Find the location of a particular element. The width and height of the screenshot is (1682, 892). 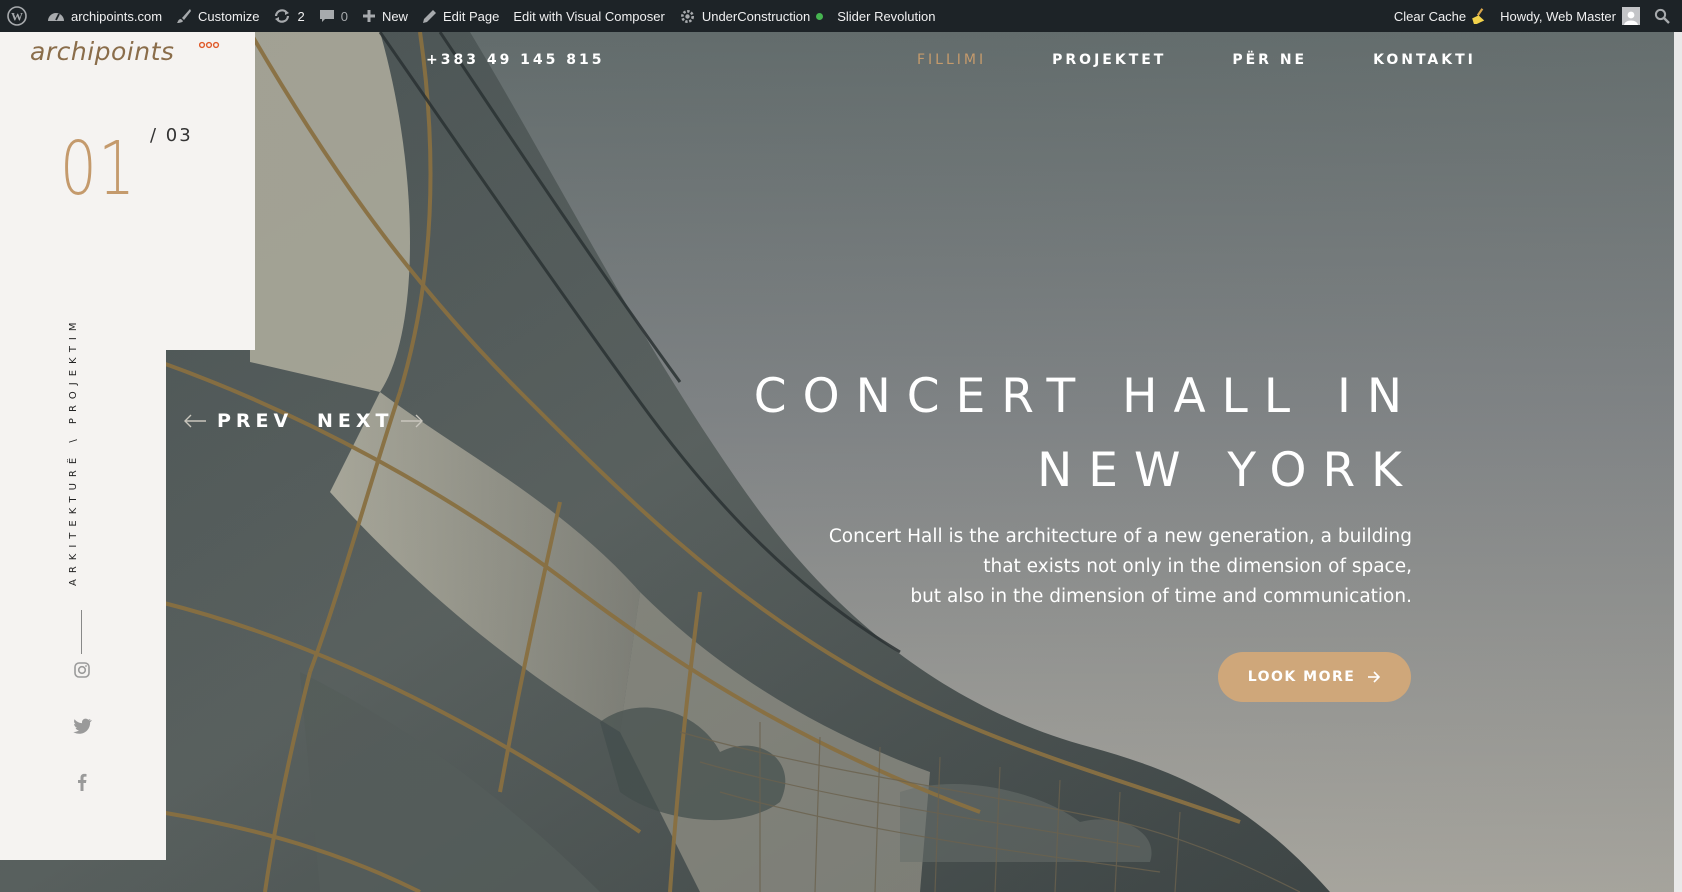

main-navigation: FILLIMI PROJEKTET PËR NE KONTAKTI is located at coordinates (1229, 60).